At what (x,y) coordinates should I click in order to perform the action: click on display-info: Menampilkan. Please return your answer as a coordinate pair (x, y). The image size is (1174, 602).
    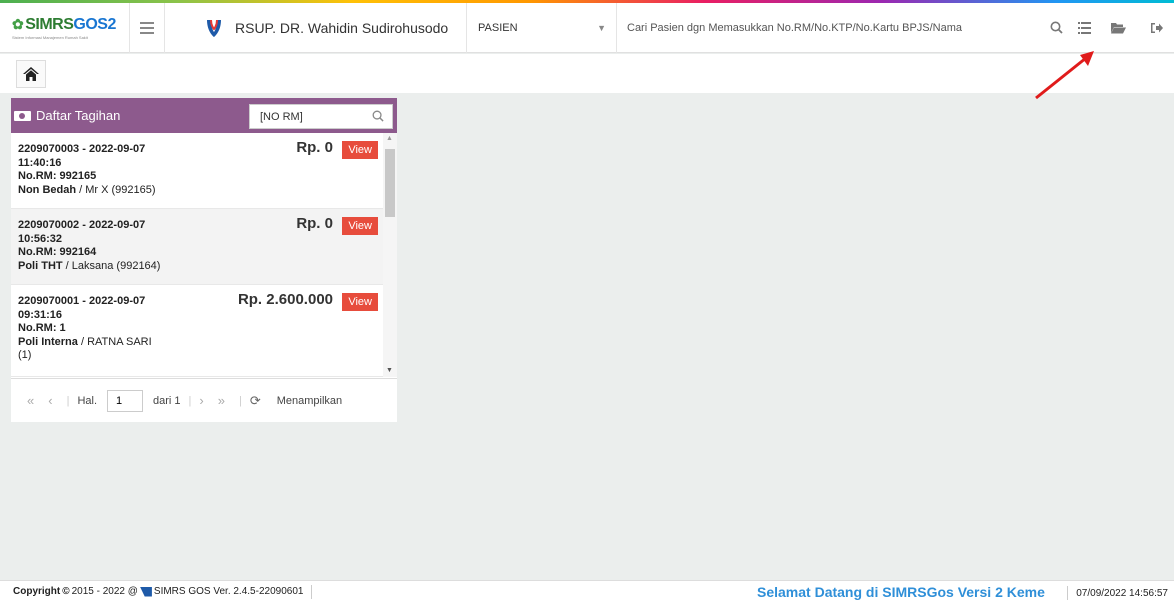
    Looking at the image, I should click on (309, 400).